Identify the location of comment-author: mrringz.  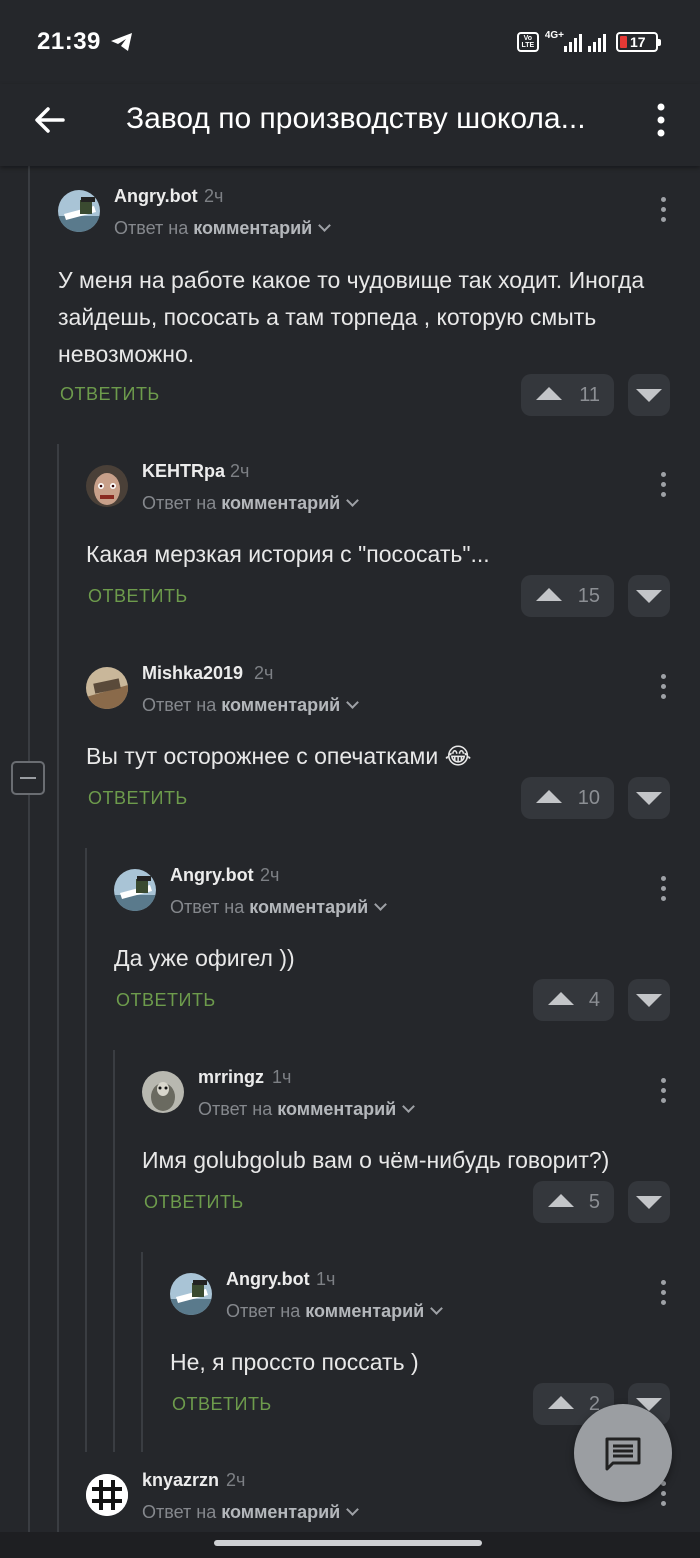
(231, 1077).